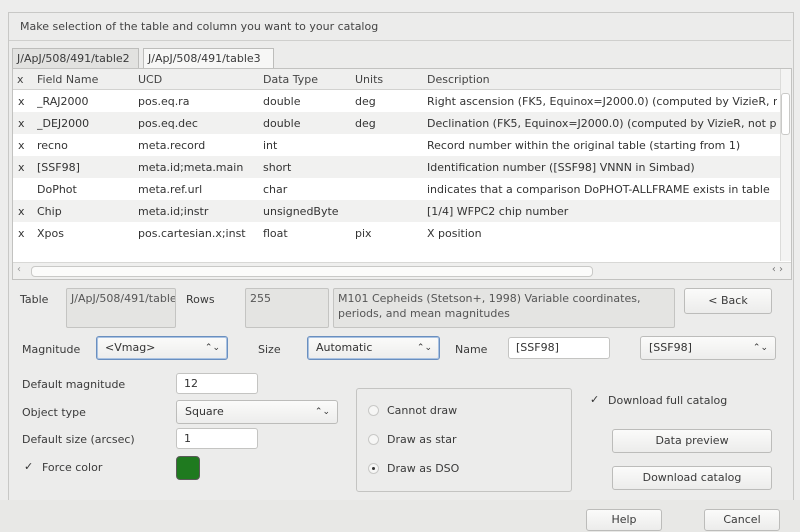 This screenshot has height=532, width=800. What do you see at coordinates (72, 467) in the screenshot?
I see `force-color-label: Force color` at bounding box center [72, 467].